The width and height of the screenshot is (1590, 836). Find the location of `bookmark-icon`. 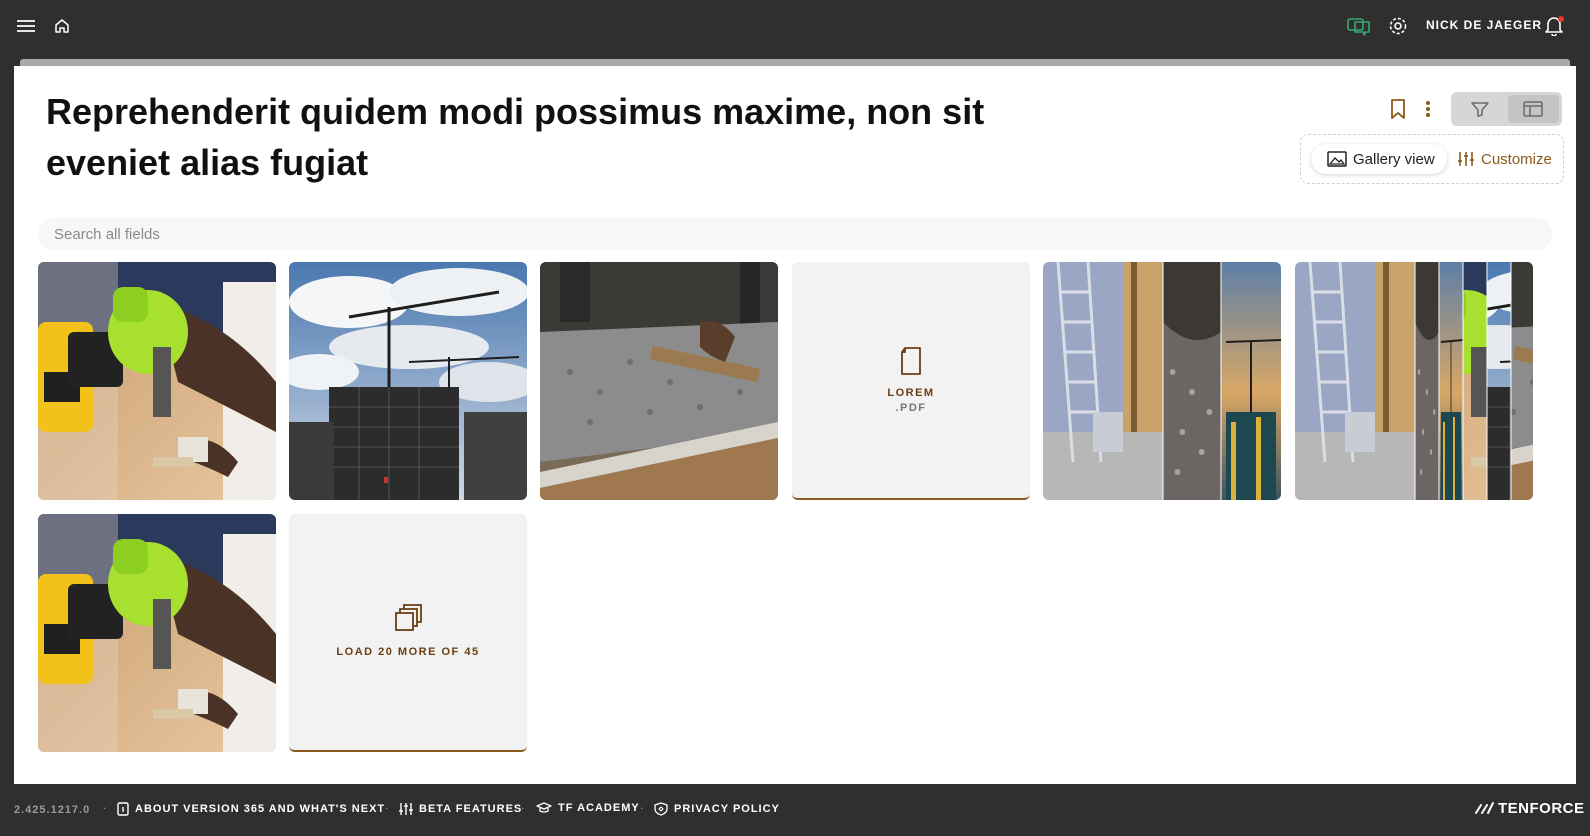

bookmark-icon is located at coordinates (1398, 109).